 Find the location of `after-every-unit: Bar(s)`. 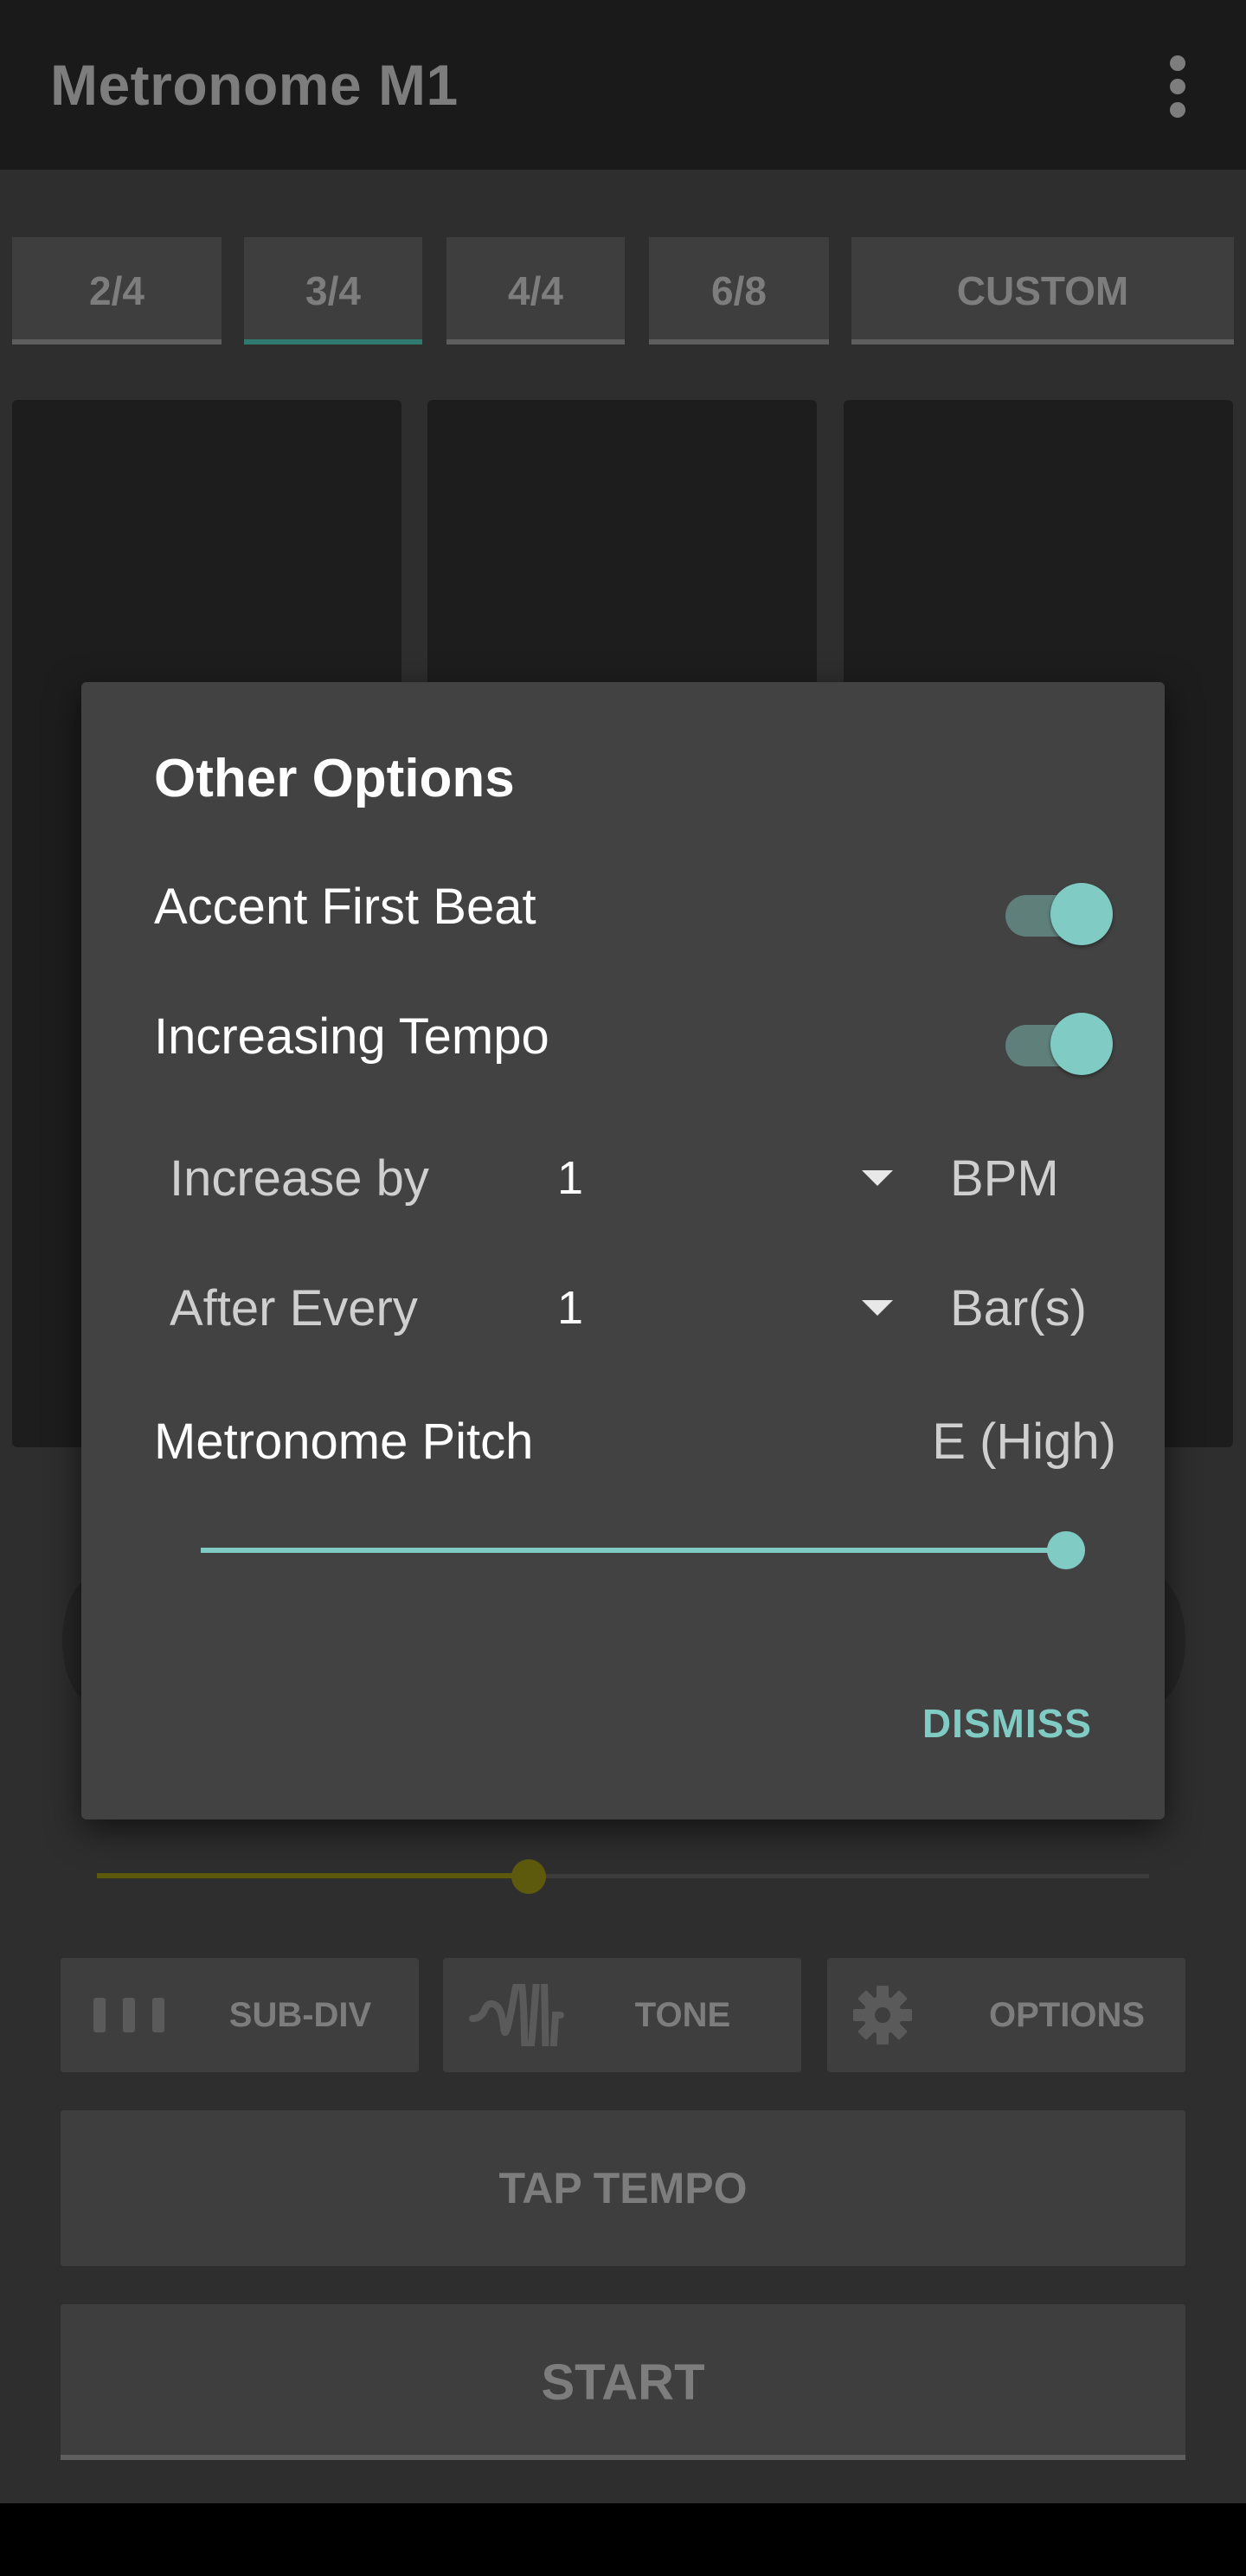

after-every-unit: Bar(s) is located at coordinates (1019, 1308).